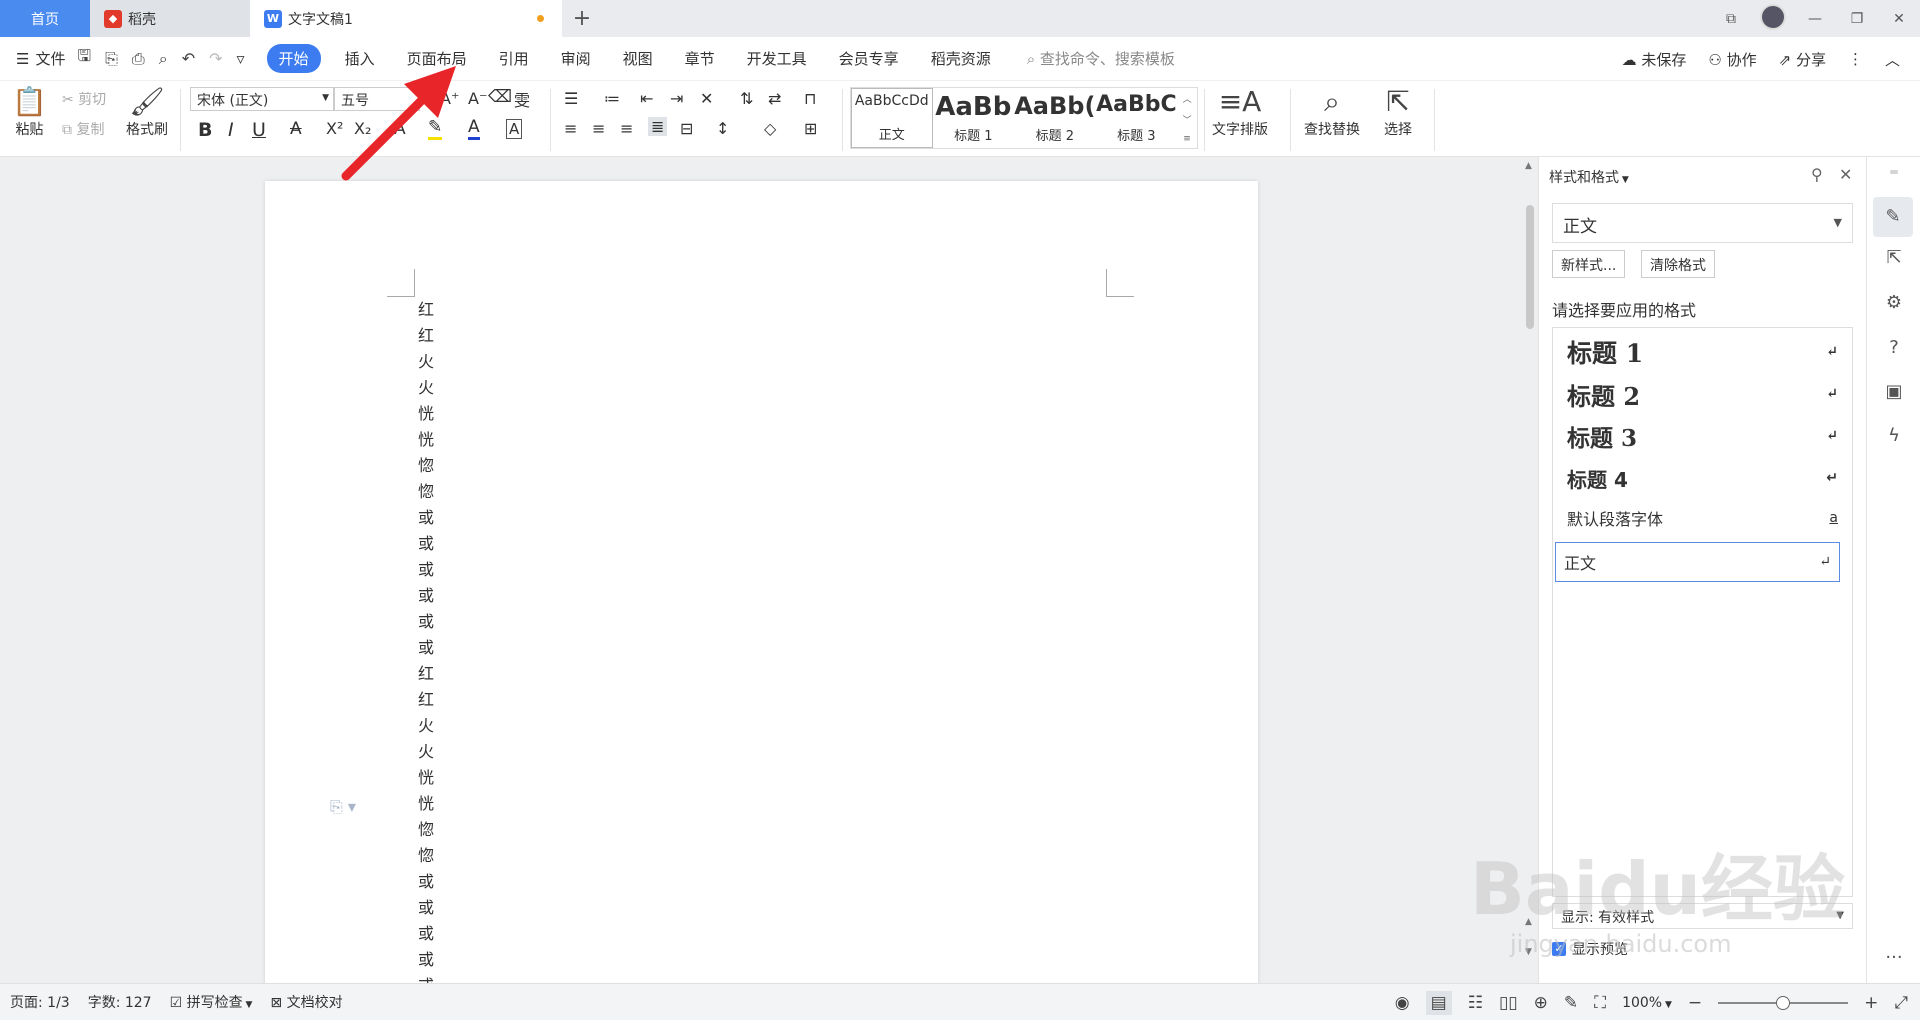 The height and width of the screenshot is (1020, 1920). I want to click on export-icon: ⎘, so click(111, 59).